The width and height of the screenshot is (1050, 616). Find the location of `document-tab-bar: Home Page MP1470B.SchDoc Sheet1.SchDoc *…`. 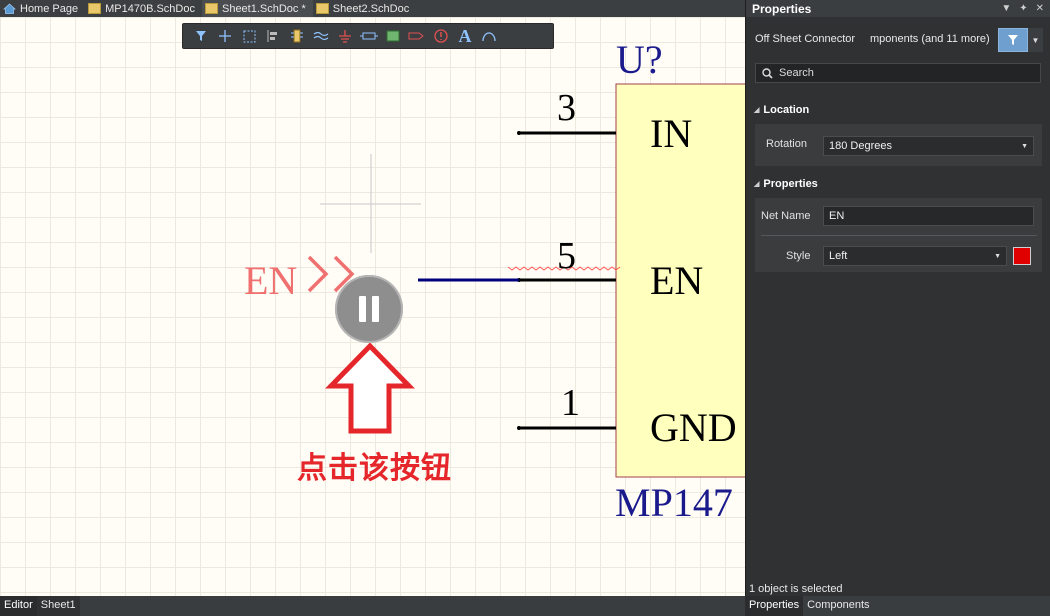

document-tab-bar: Home Page MP1470B.SchDoc Sheet1.SchDoc *… is located at coordinates (372, 8).